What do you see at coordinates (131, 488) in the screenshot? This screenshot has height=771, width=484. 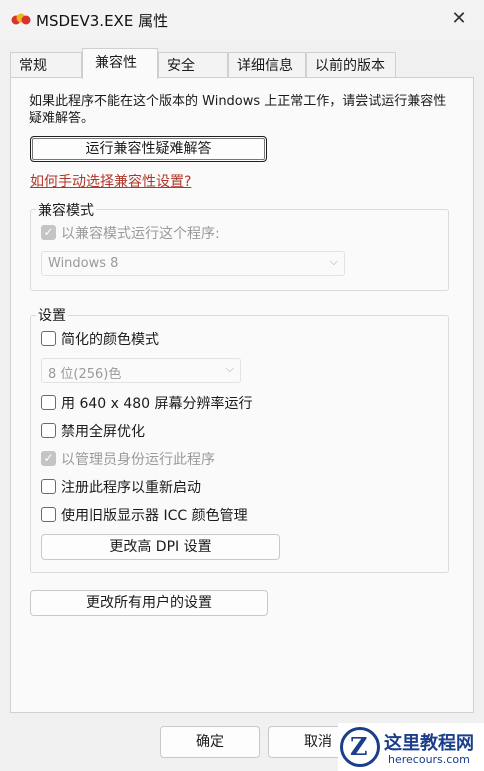 I see `register-restart-label: 注册此程序以重新启动` at bounding box center [131, 488].